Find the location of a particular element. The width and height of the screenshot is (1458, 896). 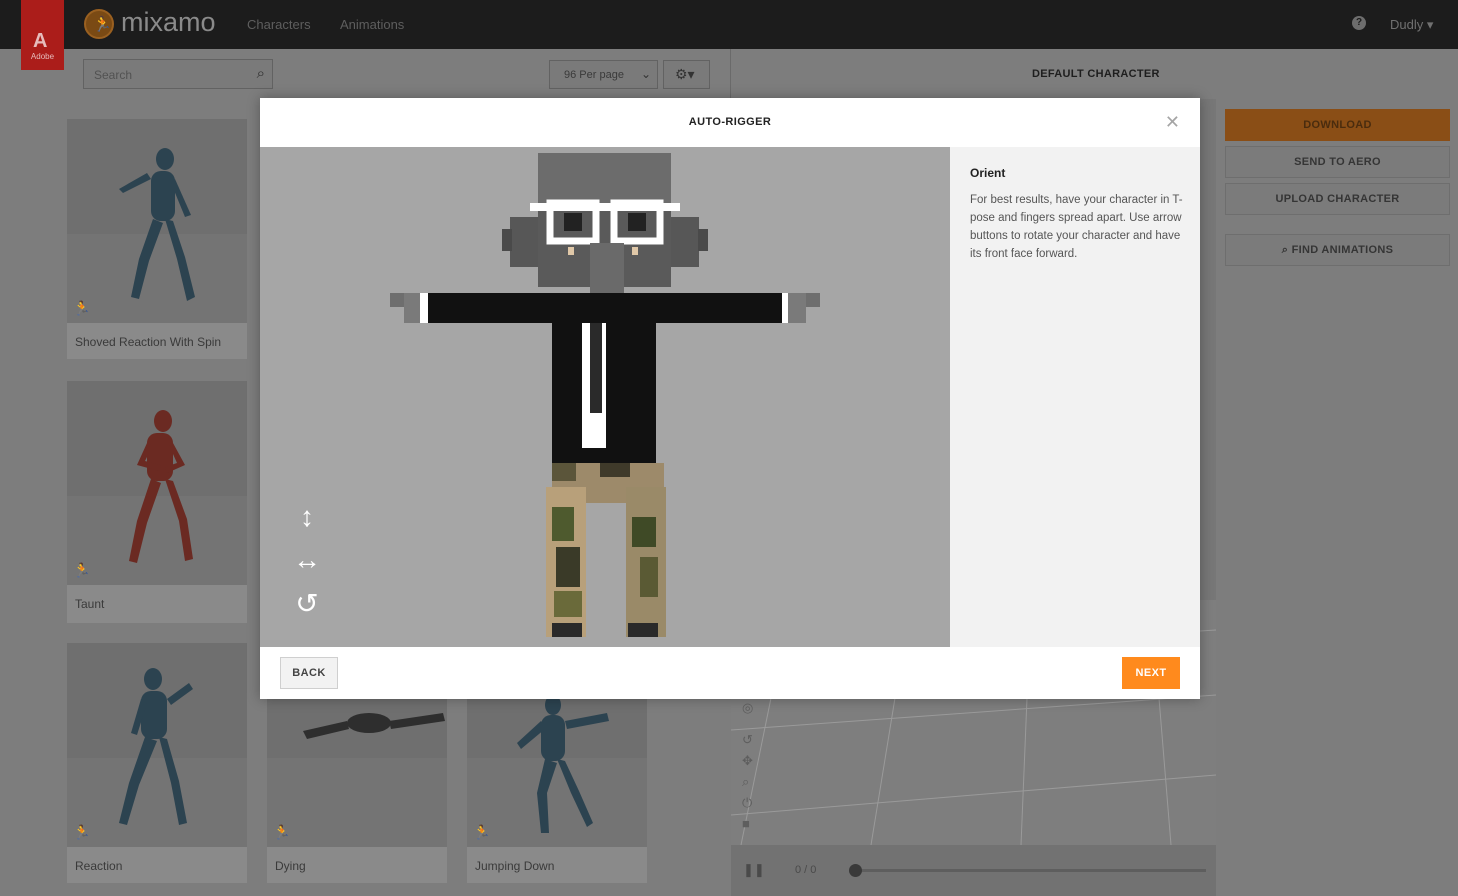

chevron-down-icon: ⌄ is located at coordinates (645, 74).